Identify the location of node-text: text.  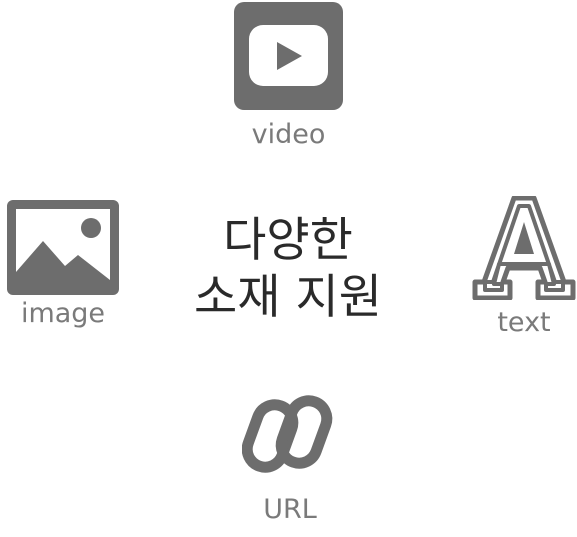
(521, 266).